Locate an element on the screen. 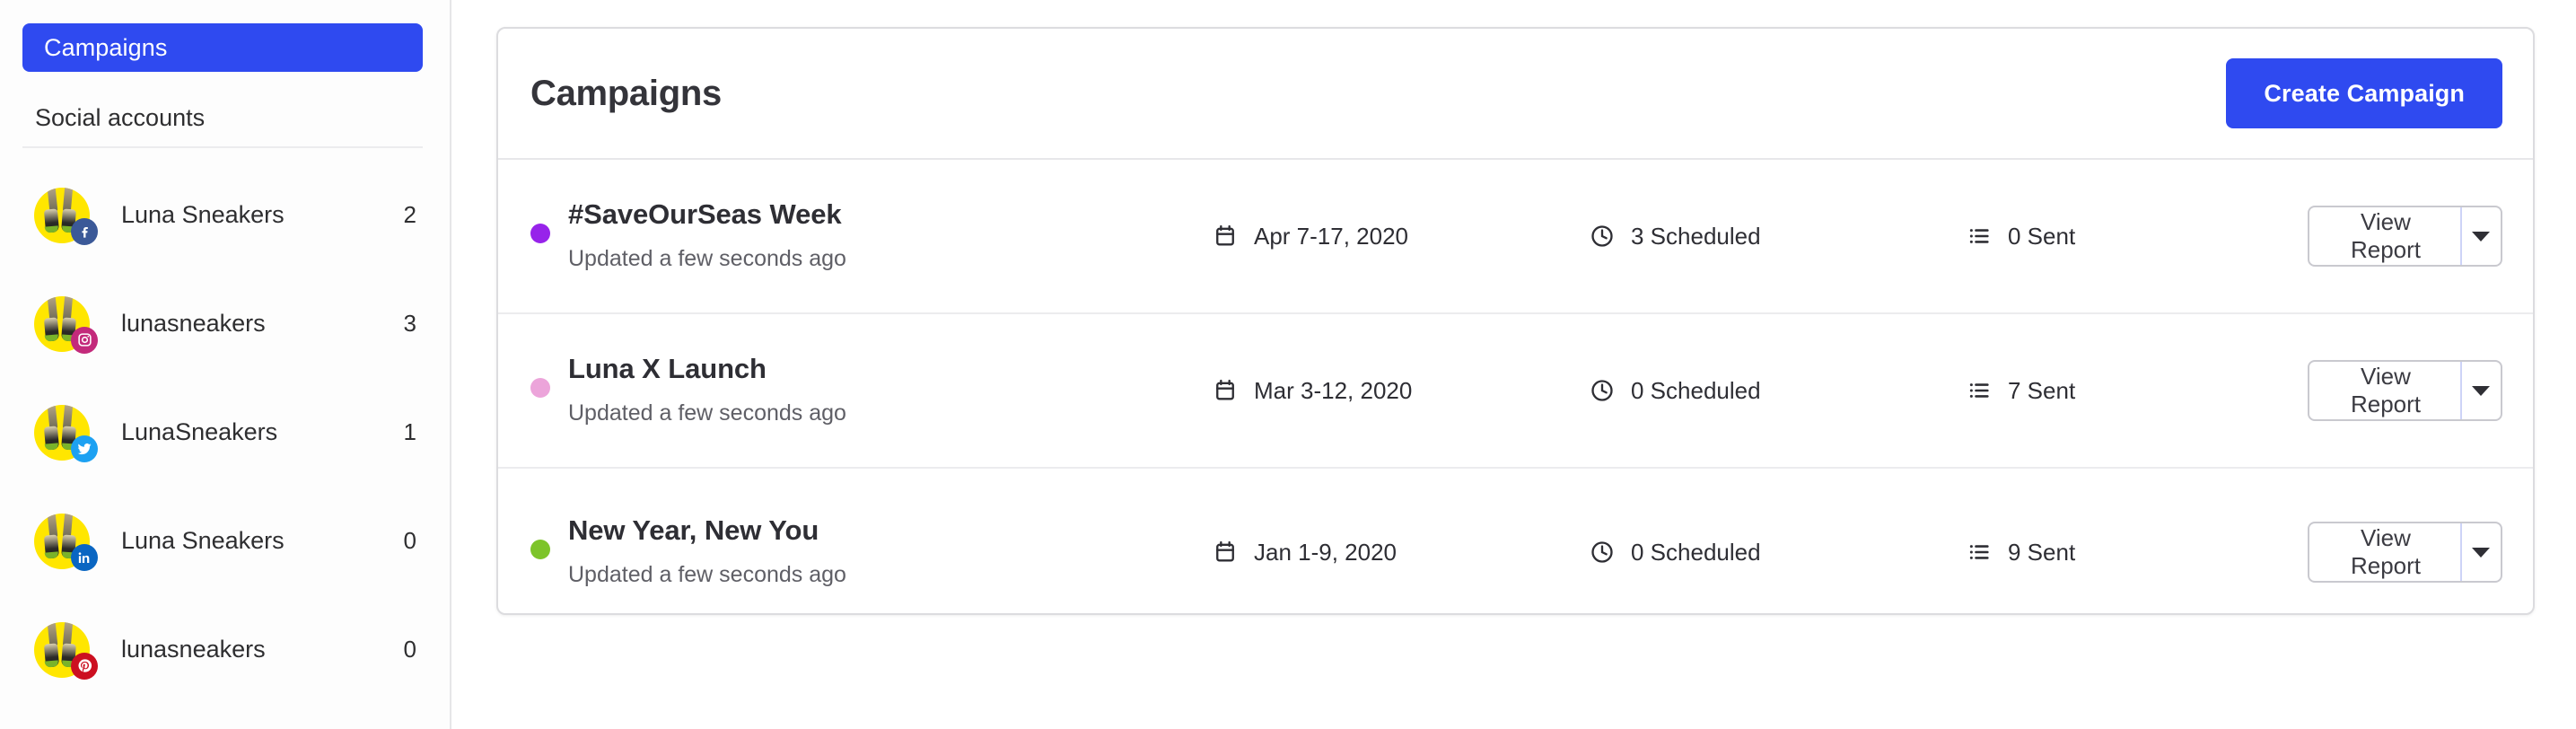 Image resolution: width=2576 pixels, height=729 pixels. account-count: 3 is located at coordinates (409, 323).